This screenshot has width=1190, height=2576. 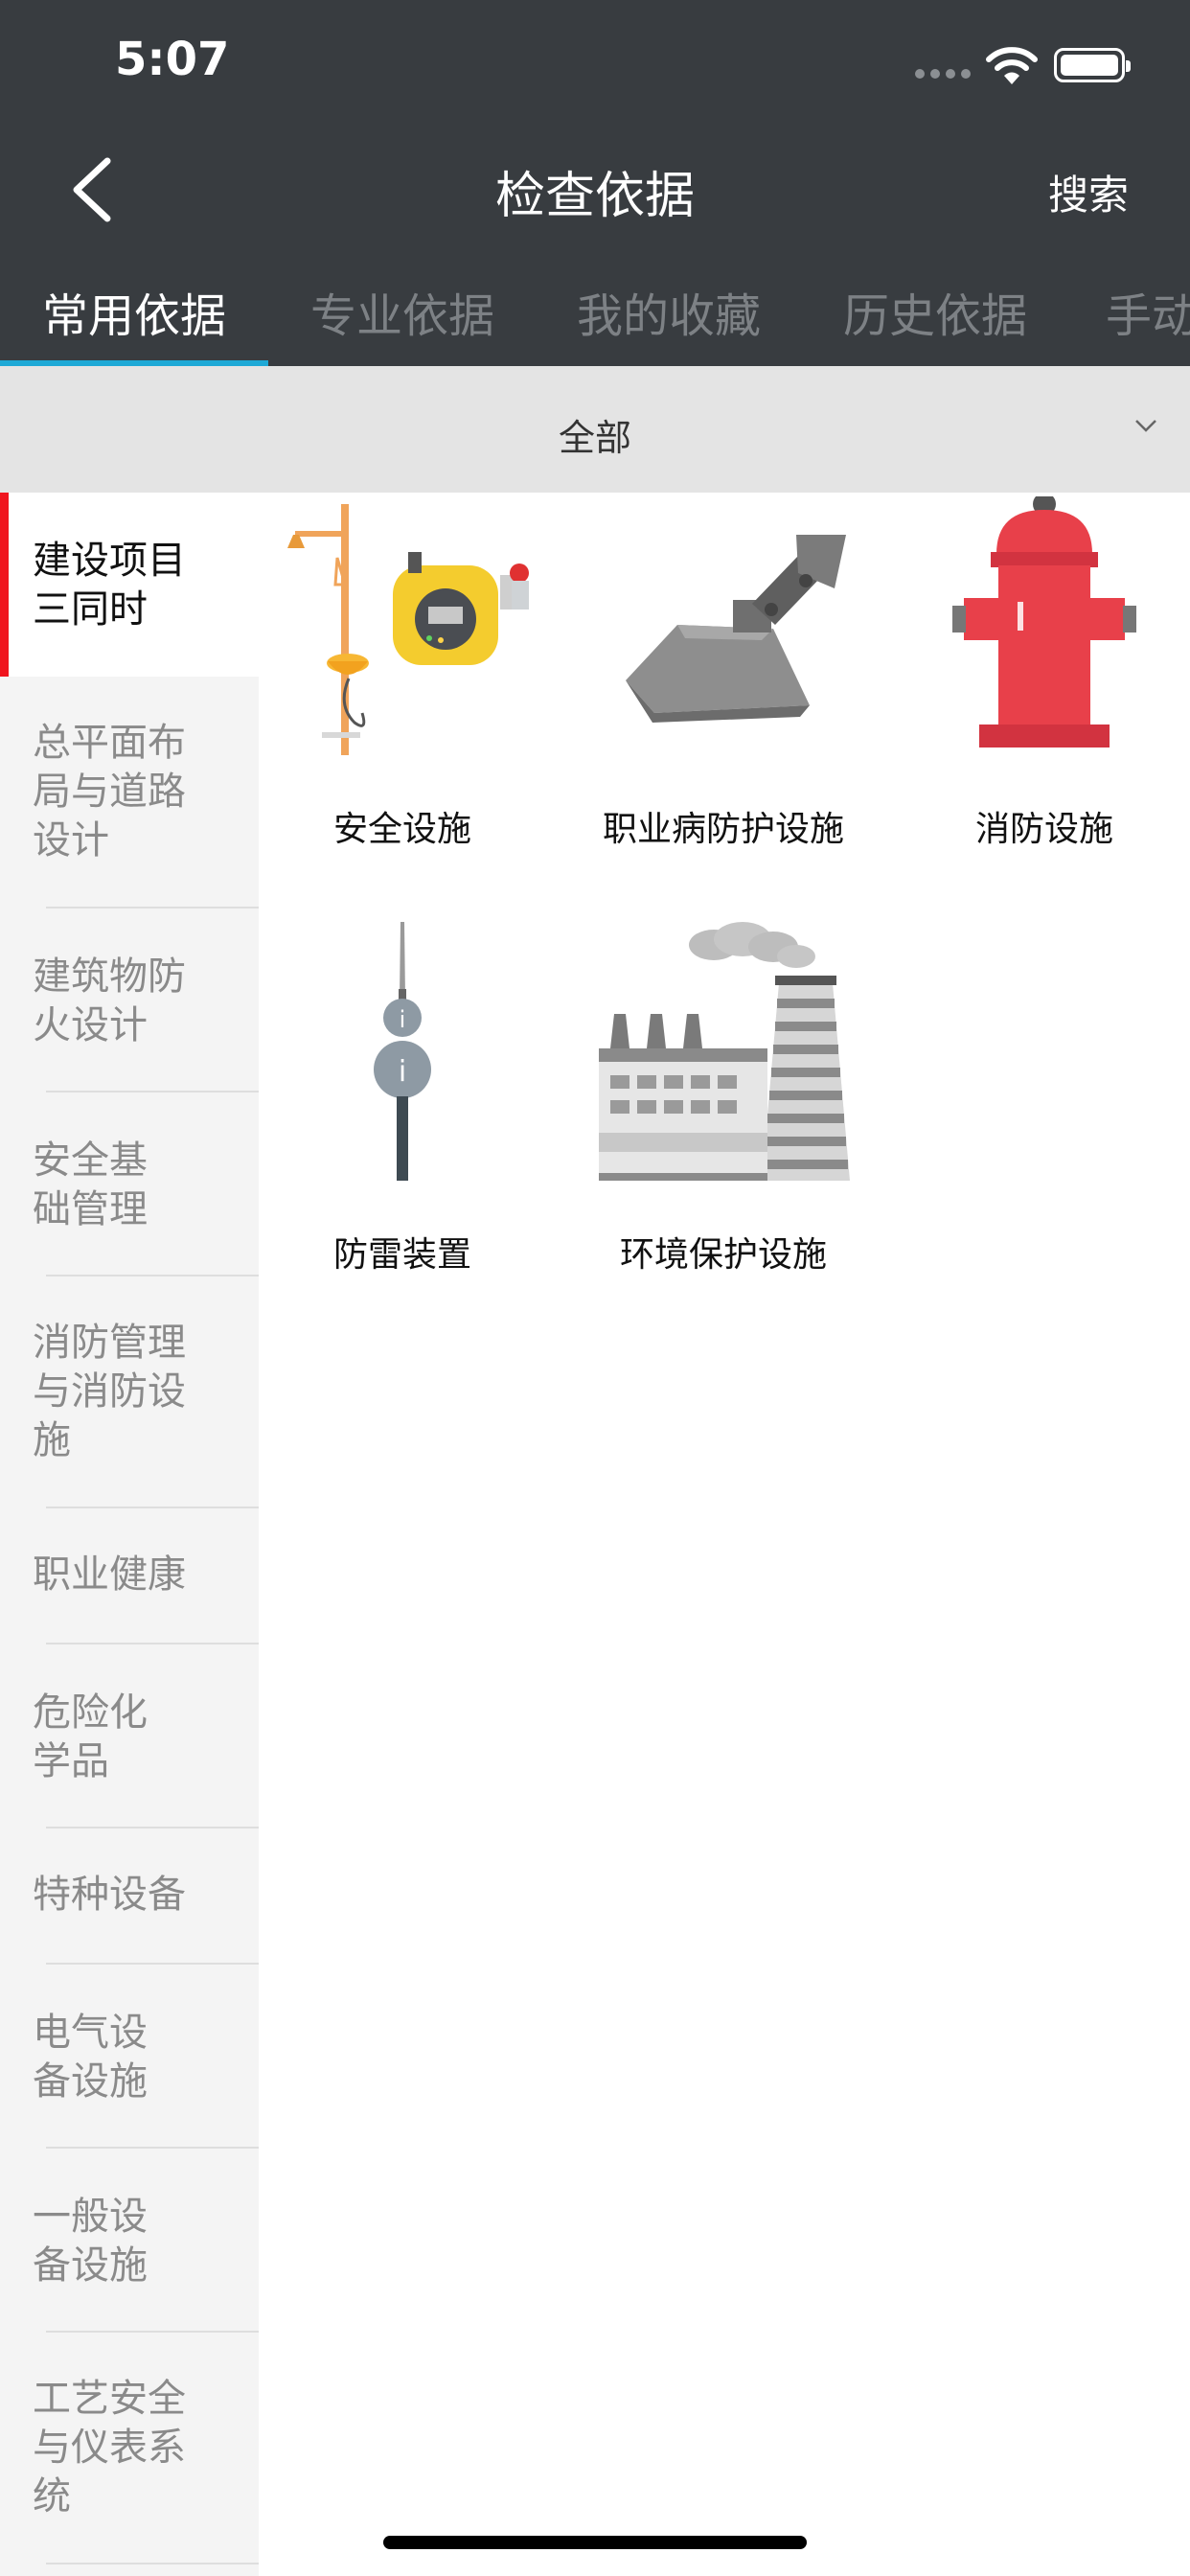 What do you see at coordinates (91, 2241) in the screenshot?
I see `sidebar-item-label: 一般设 备设施` at bounding box center [91, 2241].